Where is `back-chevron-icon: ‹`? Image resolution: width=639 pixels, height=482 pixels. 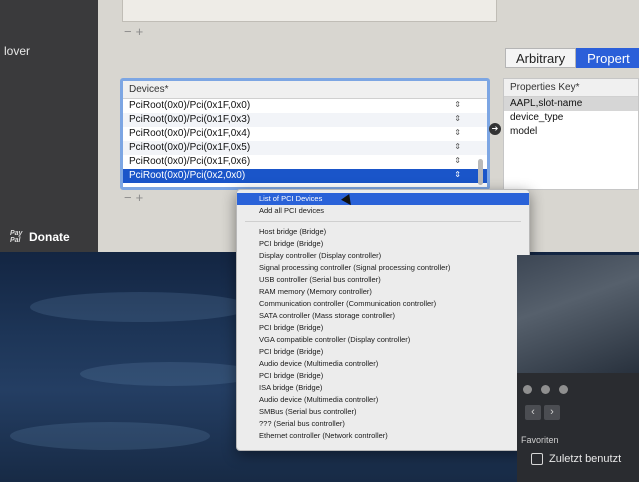
back-chevron-icon: ‹ is located at coordinates (533, 412).